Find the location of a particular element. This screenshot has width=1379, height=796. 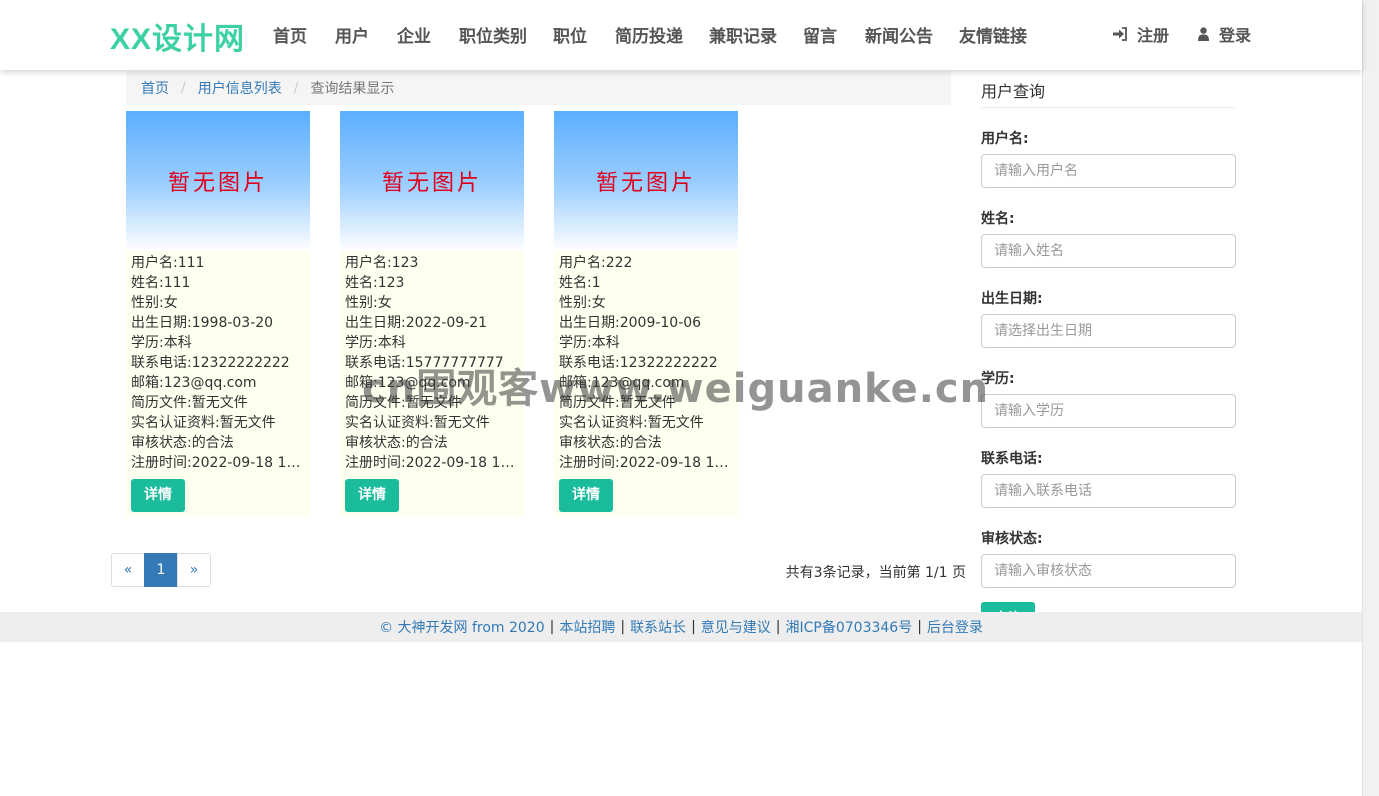

user-search-panel: 用户查询 用户名: 姓名: 出生日期: 学历: 联系电话: 审核状态: 查询 is located at coordinates (1108, 357).